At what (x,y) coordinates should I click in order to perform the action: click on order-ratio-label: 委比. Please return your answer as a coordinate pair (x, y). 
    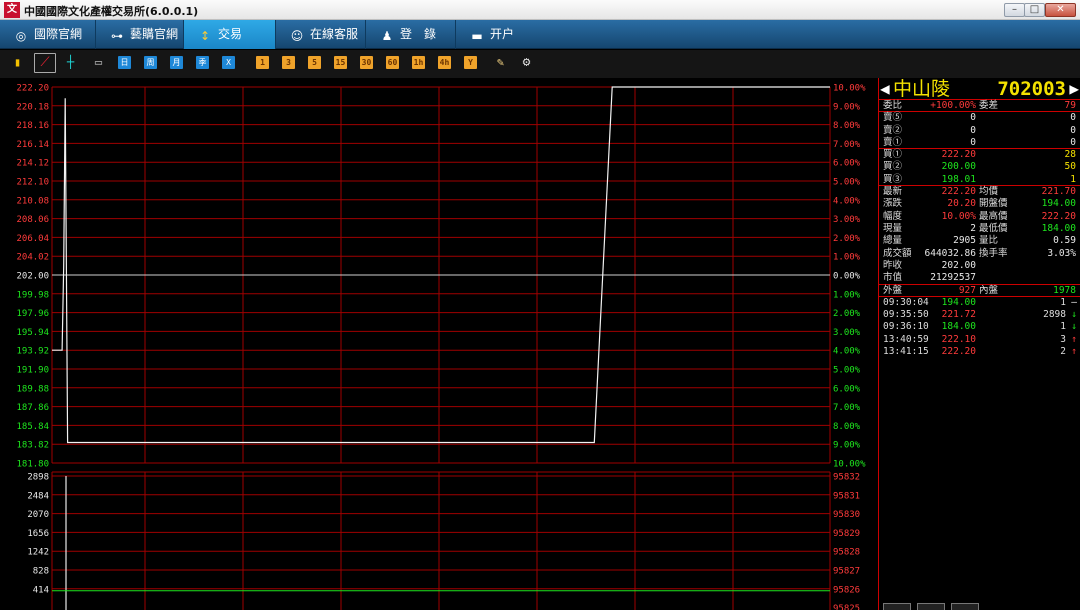
    Looking at the image, I should click on (893, 105).